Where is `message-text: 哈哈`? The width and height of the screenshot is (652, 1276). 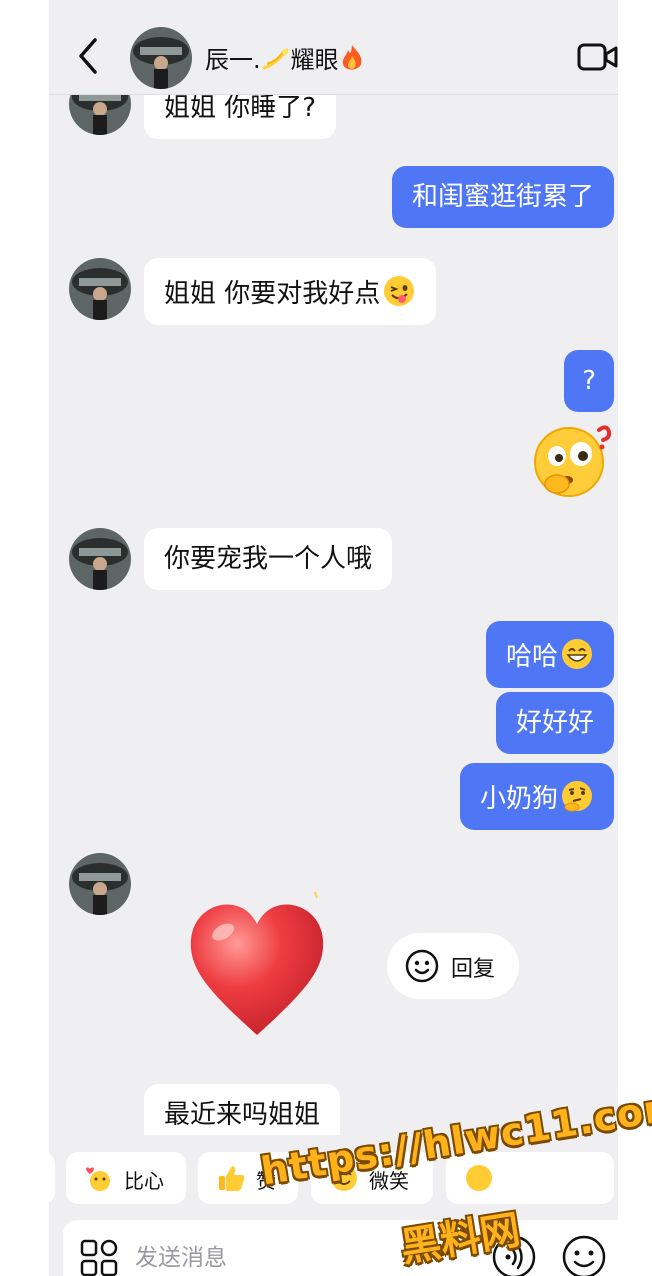
message-text: 哈哈 is located at coordinates (531, 657).